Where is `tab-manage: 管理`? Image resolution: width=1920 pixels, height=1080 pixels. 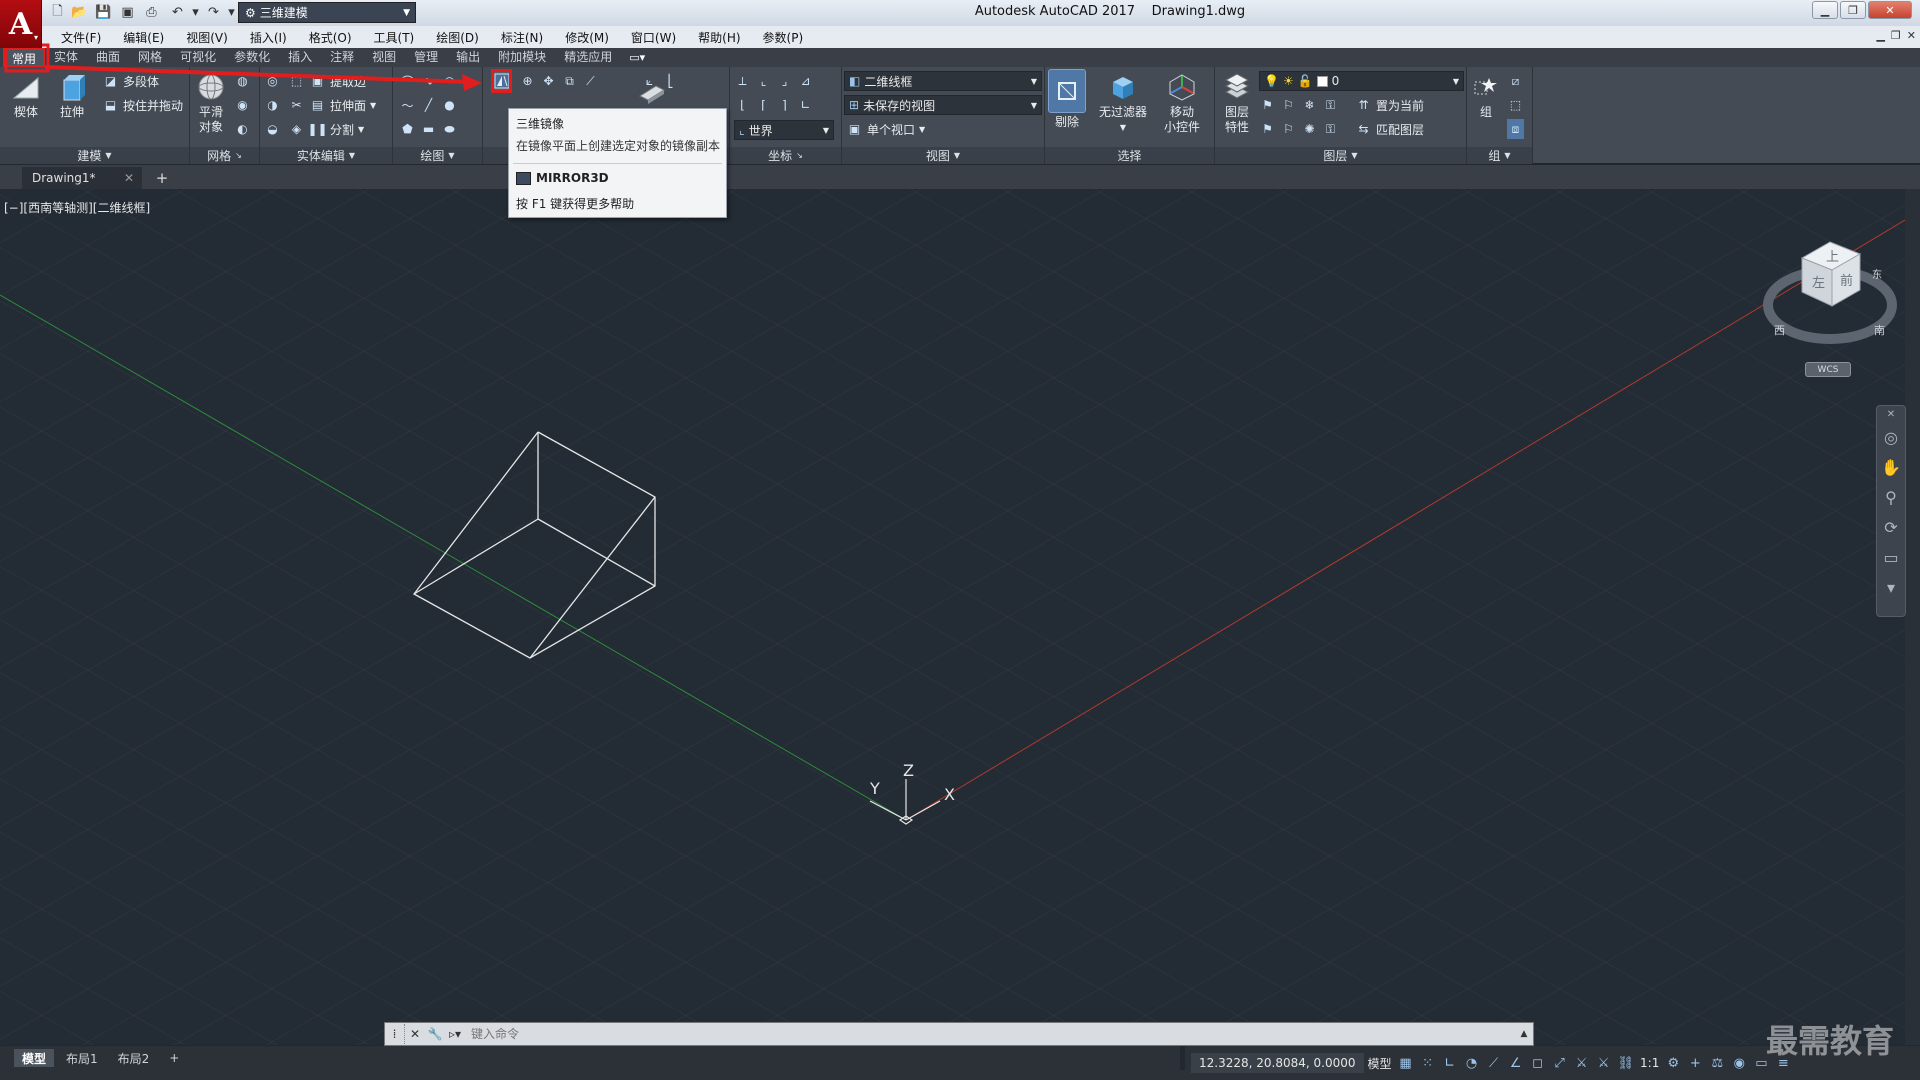 tab-manage: 管理 is located at coordinates (426, 57).